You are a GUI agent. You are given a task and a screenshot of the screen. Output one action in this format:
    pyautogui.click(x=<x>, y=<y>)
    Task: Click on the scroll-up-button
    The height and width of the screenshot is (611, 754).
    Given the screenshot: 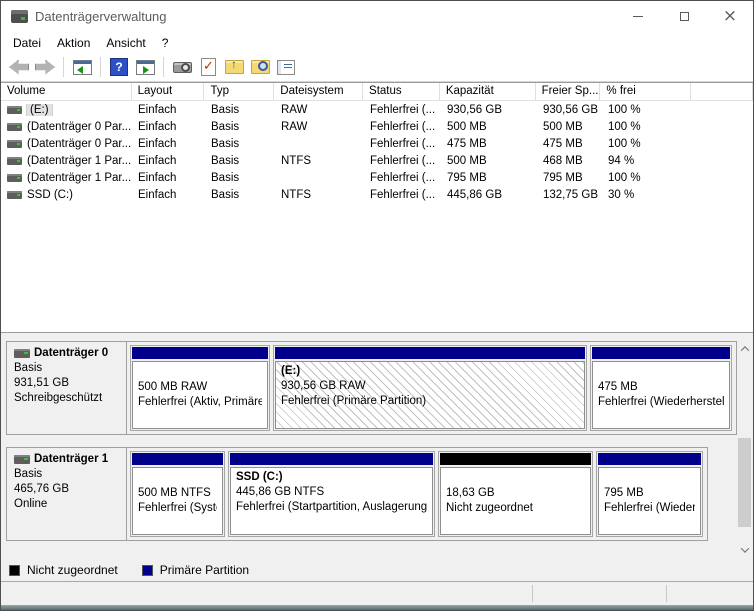 What is the action you would take?
    pyautogui.click(x=744, y=348)
    